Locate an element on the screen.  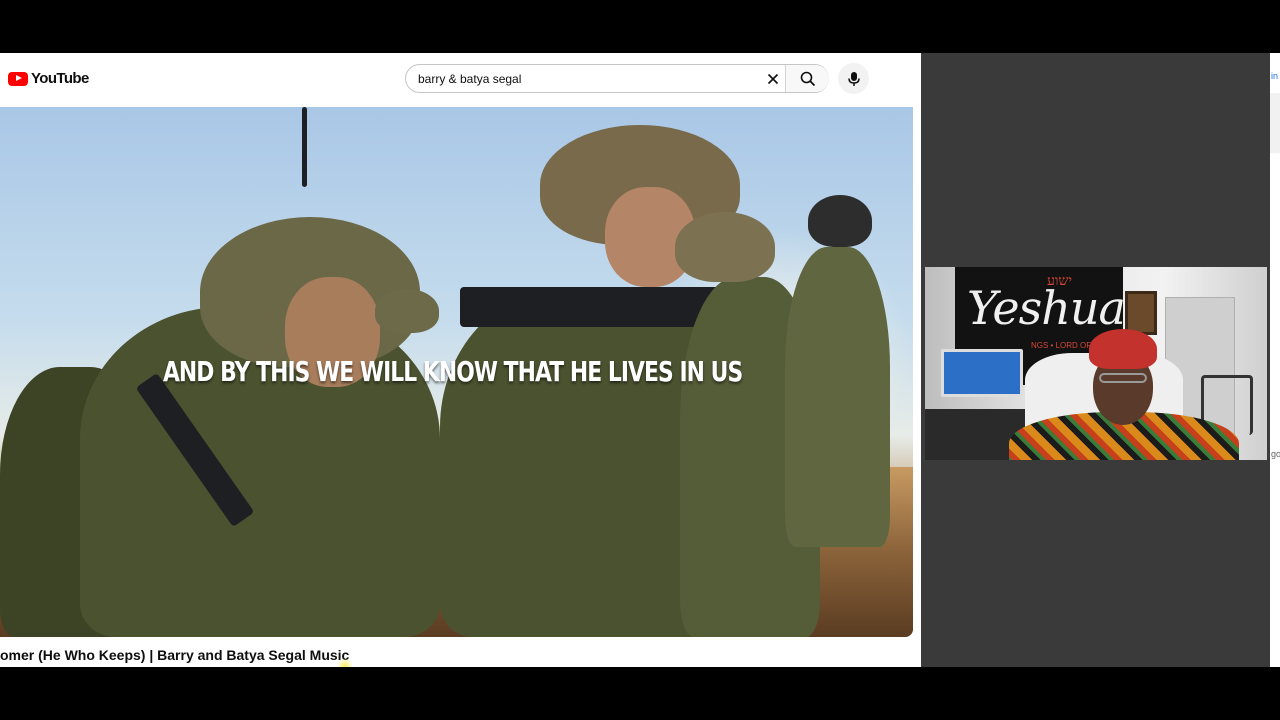
youtube-logo-text: YouTube is located at coordinates (60, 78).